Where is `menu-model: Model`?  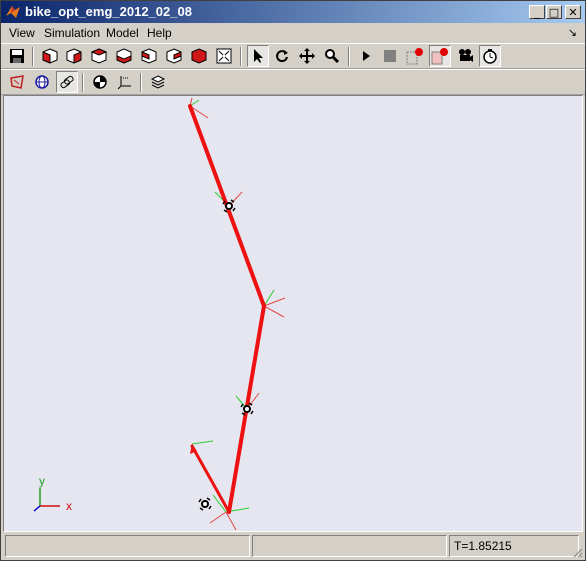
menu-model: Model is located at coordinates (122, 33).